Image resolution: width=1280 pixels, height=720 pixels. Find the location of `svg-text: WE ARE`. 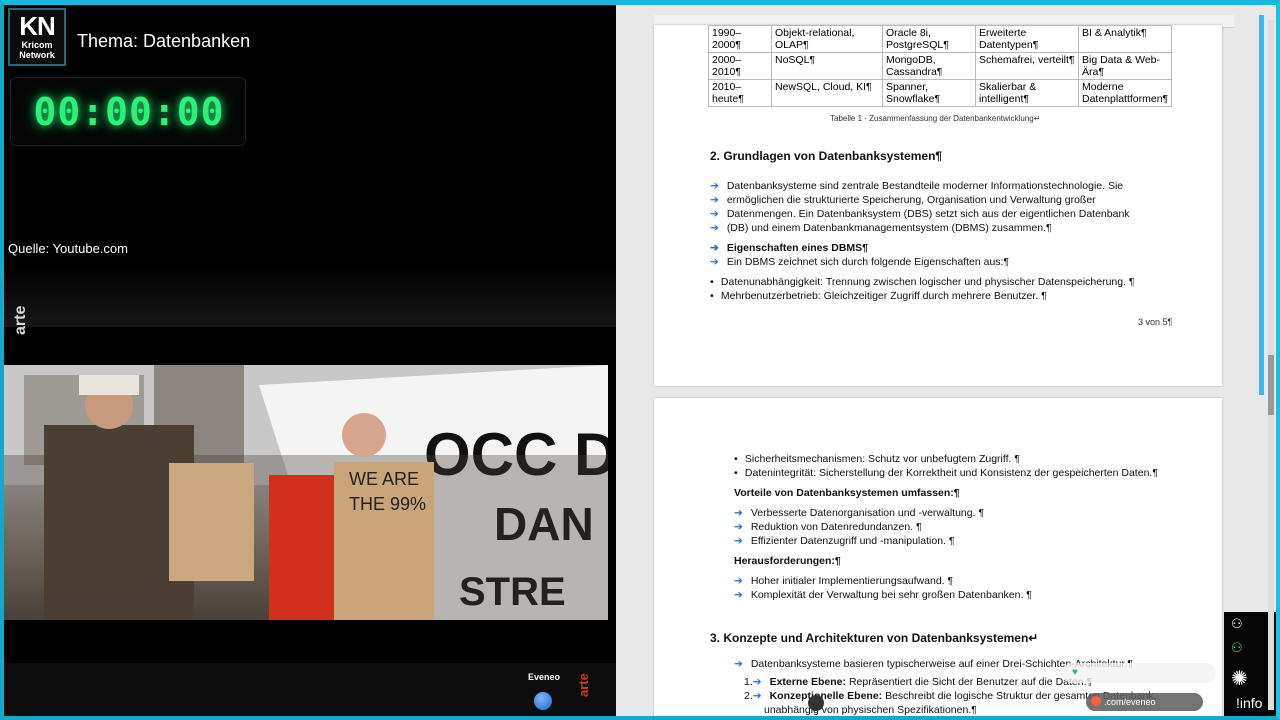

svg-text: WE ARE is located at coordinates (384, 479).